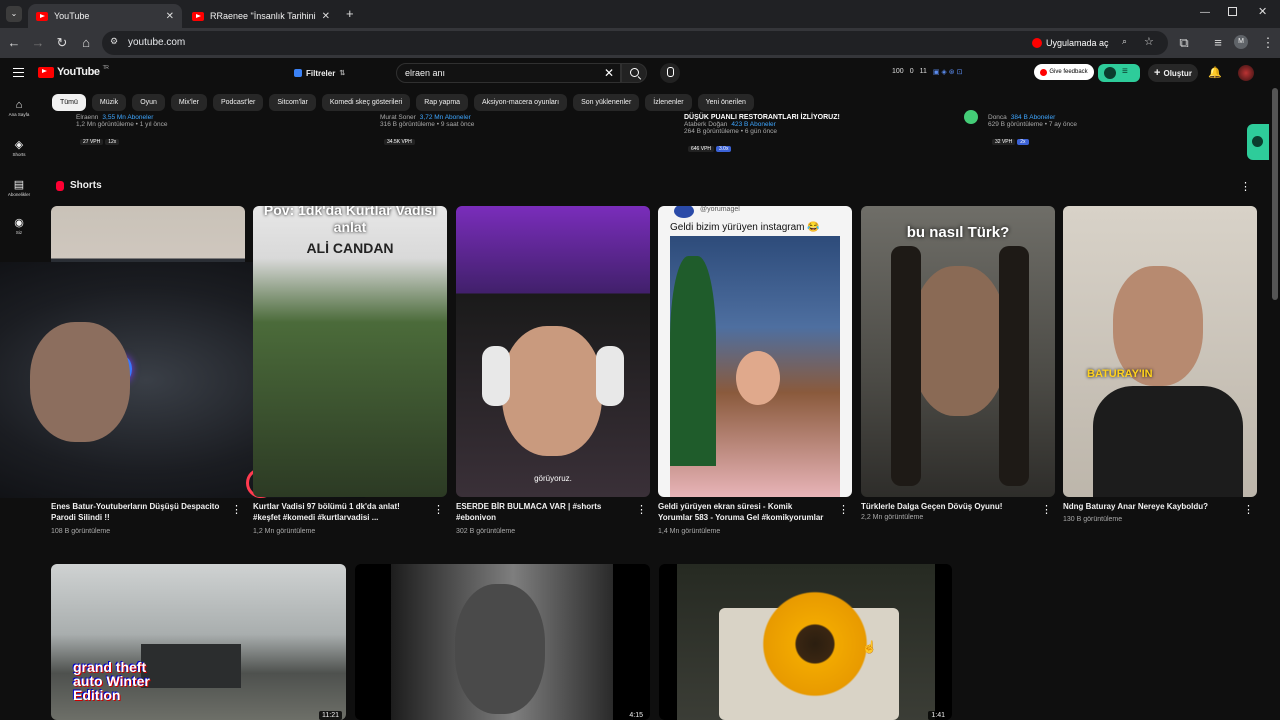  What do you see at coordinates (705, 124) in the screenshot?
I see `channel-name: Ataberk Doğan` at bounding box center [705, 124].